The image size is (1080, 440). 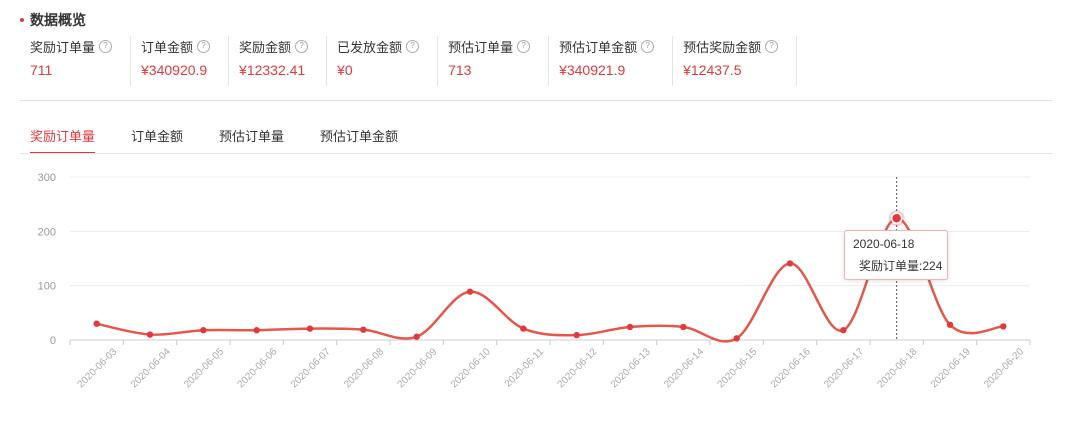 I want to click on metric-value: 713, so click(x=460, y=70).